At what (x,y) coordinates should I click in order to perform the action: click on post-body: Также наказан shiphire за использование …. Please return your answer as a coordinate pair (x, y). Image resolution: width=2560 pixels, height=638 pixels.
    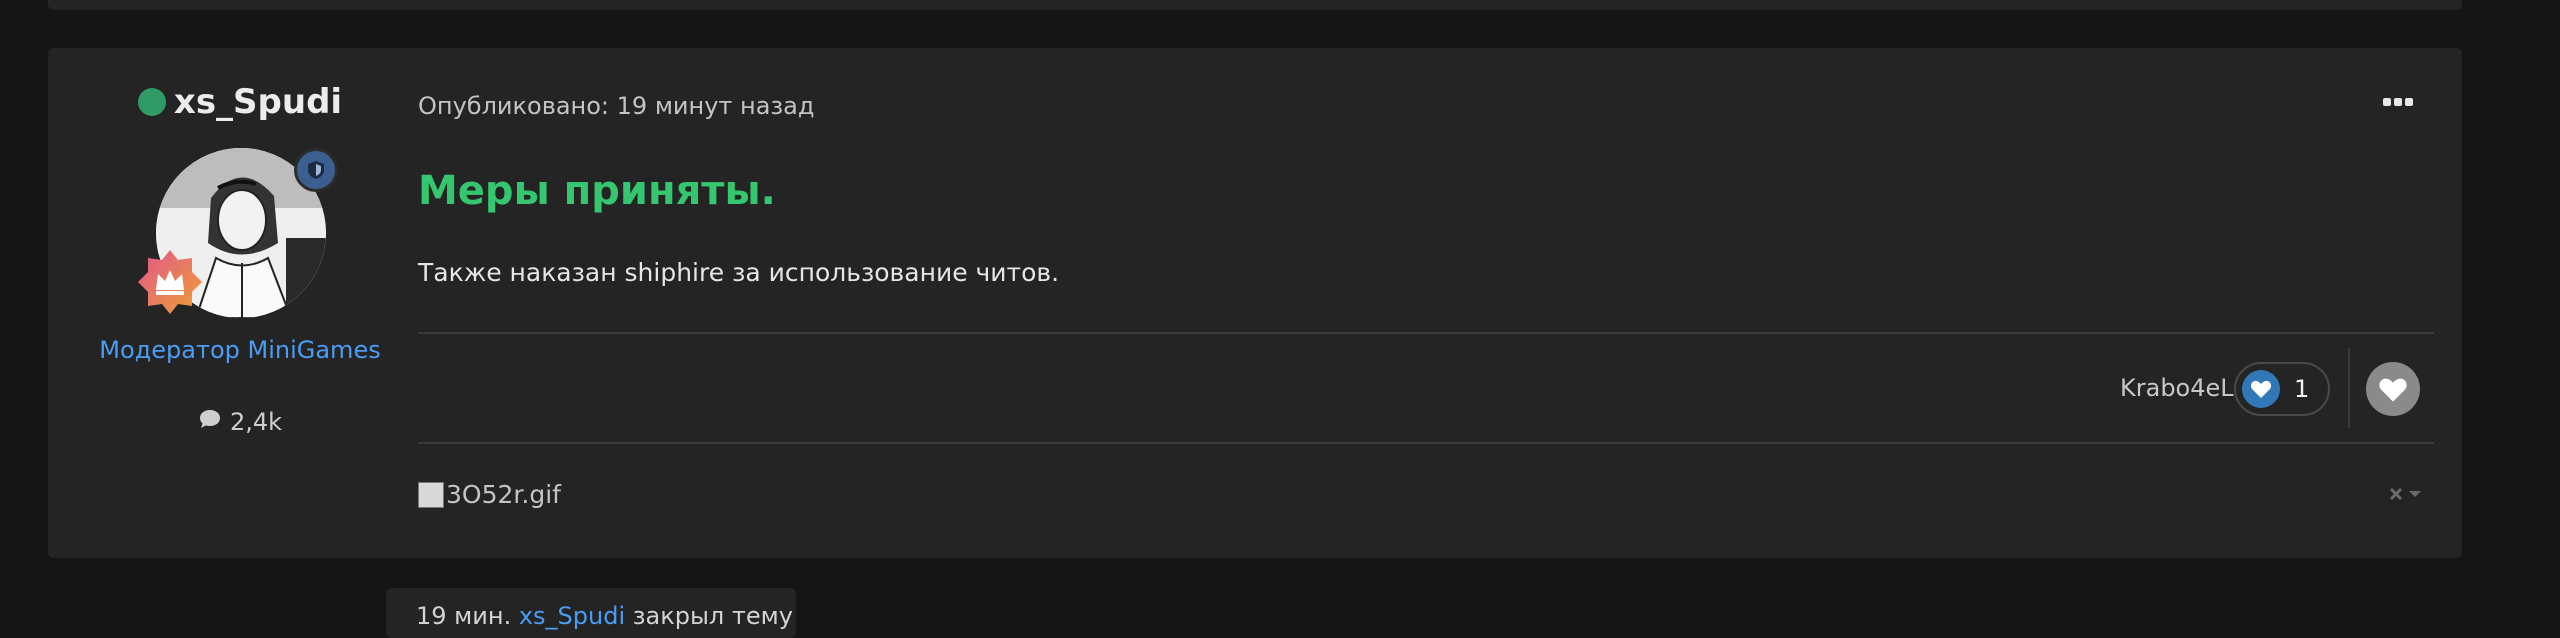
    Looking at the image, I should click on (739, 272).